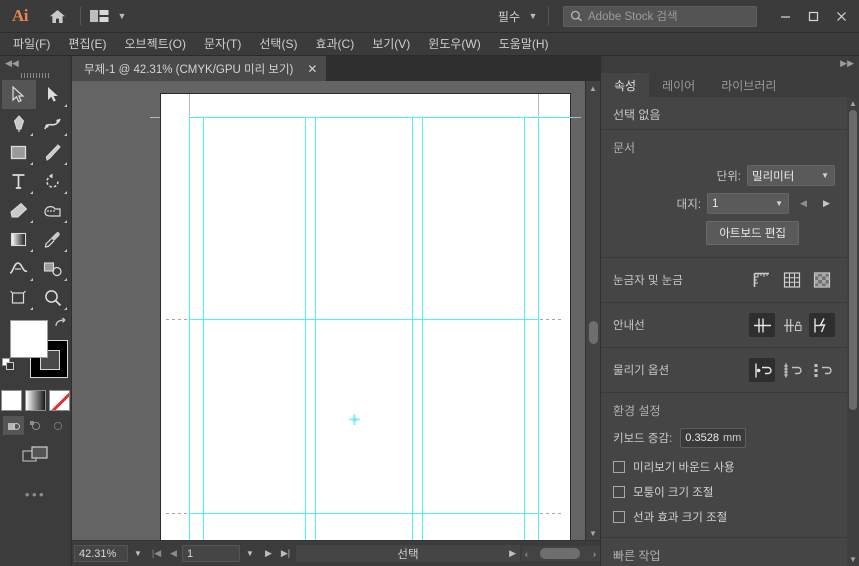 This screenshot has width=859, height=566. Describe the element at coordinates (724, 492) in the screenshot. I see `checkbox-row: 모퉁이 크기 조절` at that location.